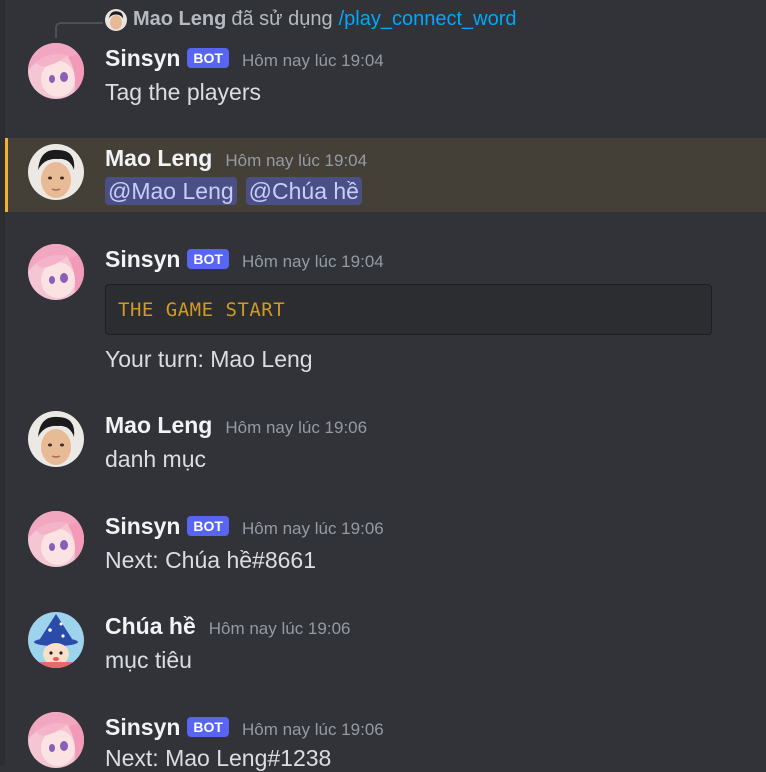 The height and width of the screenshot is (772, 766). I want to click on reply-connector, so click(79, 30).